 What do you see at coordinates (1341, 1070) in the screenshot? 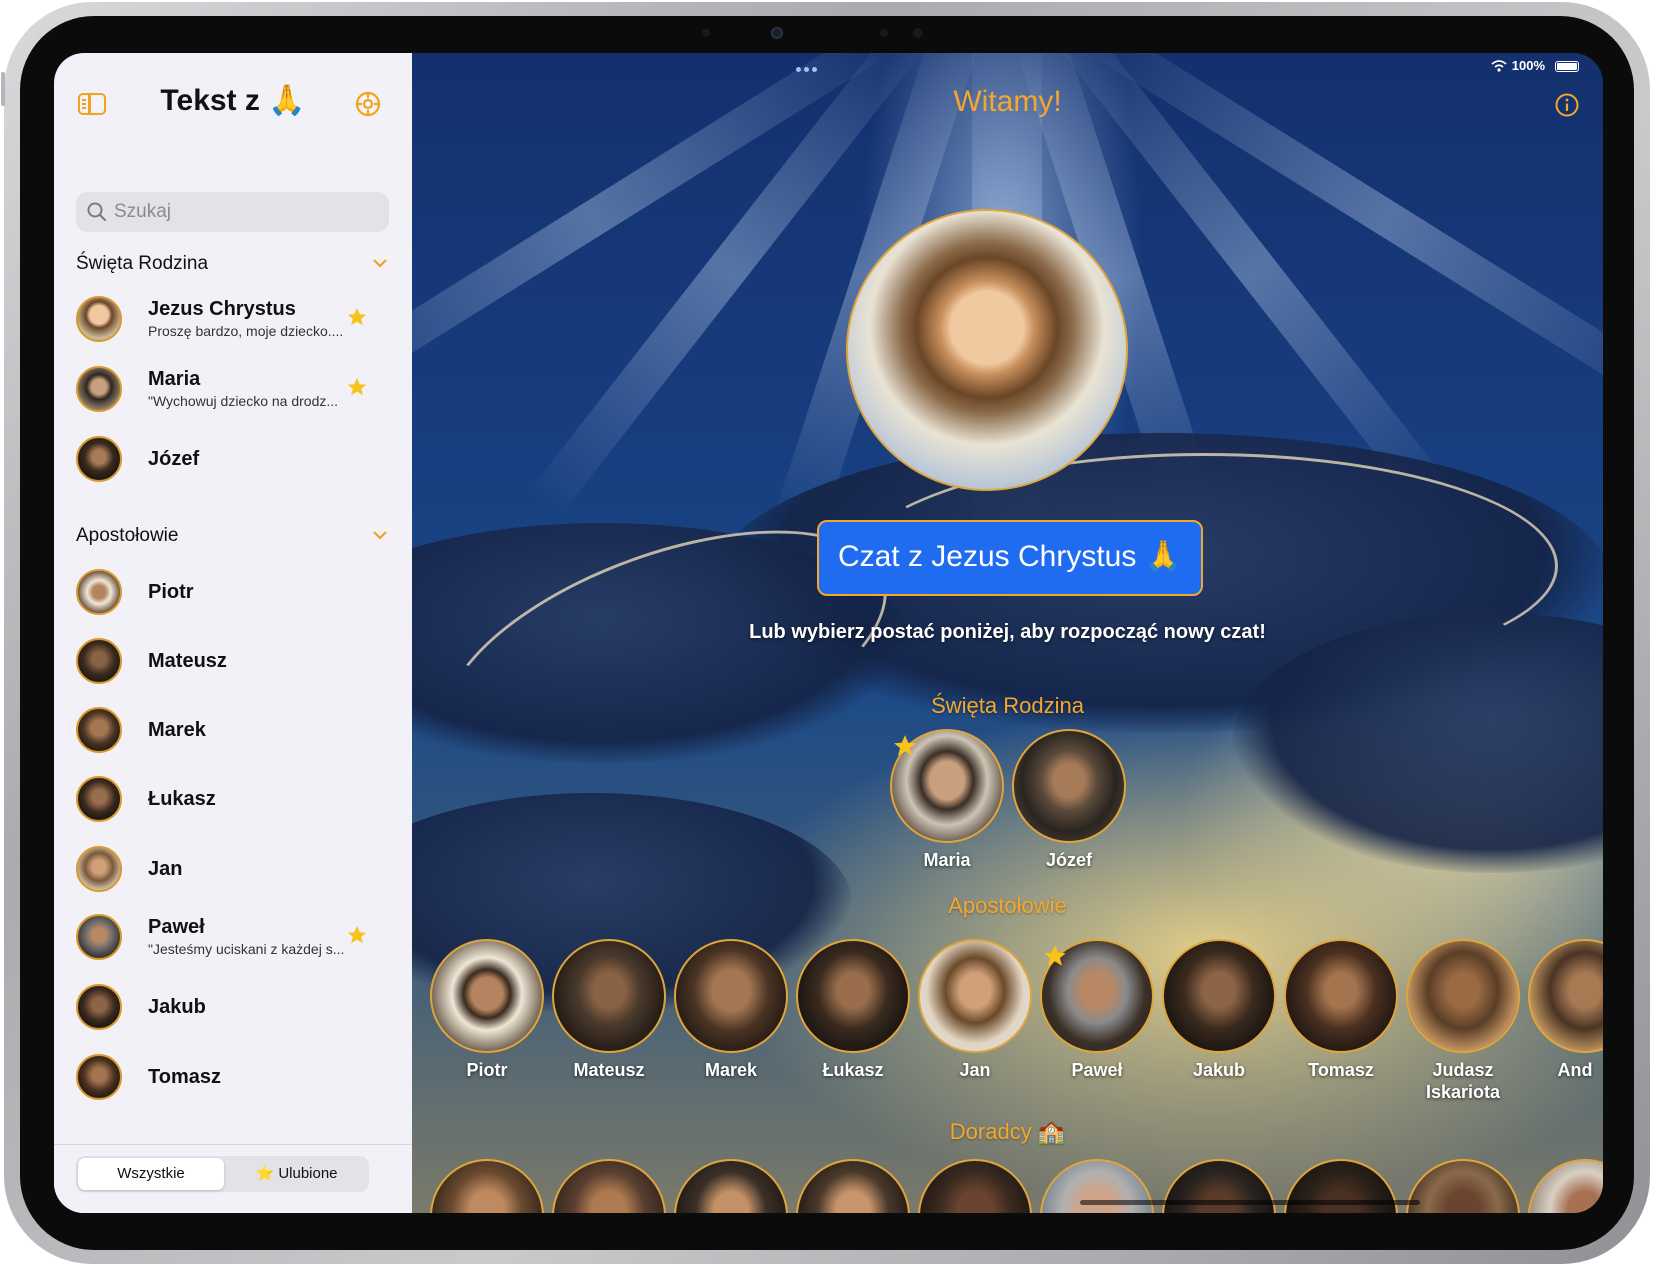
I see `character-name: Tomasz` at bounding box center [1341, 1070].